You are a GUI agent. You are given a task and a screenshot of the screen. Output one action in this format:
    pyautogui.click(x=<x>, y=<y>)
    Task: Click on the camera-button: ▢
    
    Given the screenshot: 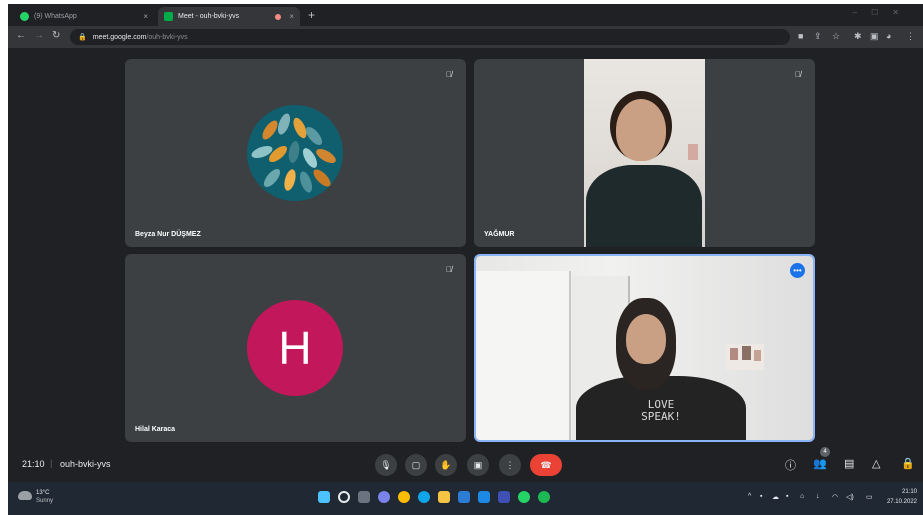 What is the action you would take?
    pyautogui.click(x=416, y=465)
    